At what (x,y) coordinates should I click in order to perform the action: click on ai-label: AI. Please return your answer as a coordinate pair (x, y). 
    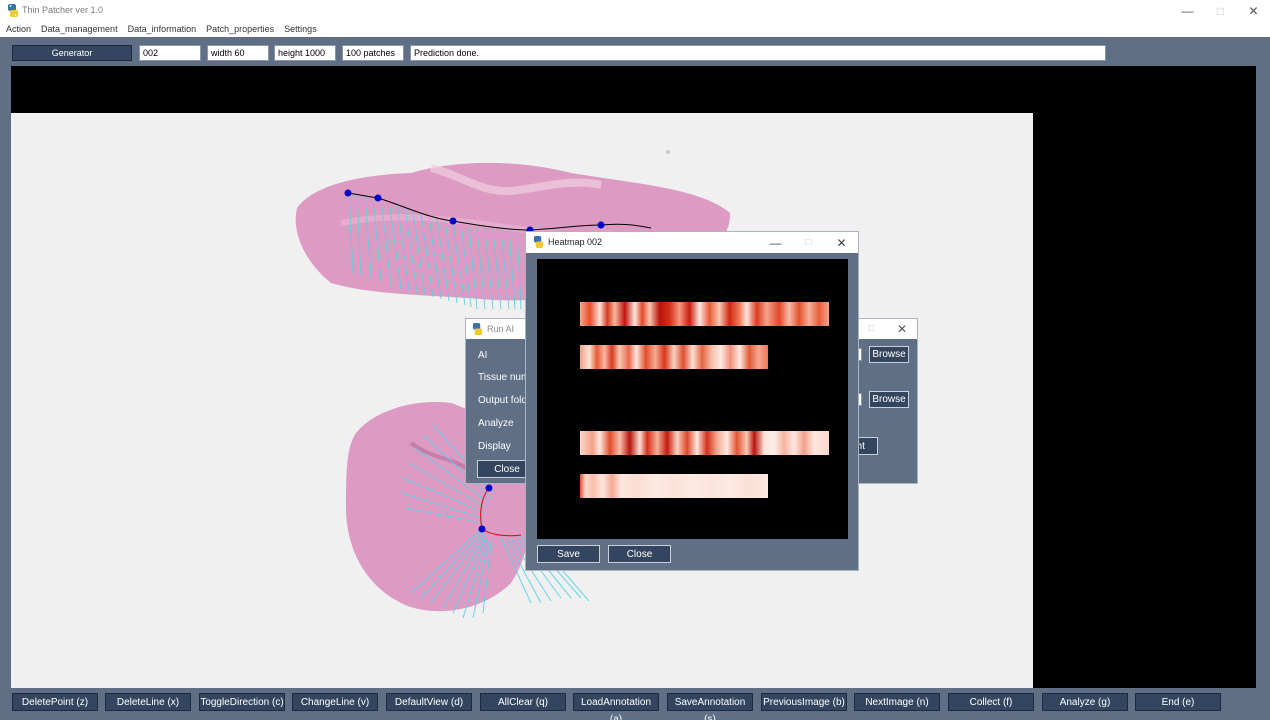
    Looking at the image, I should click on (483, 355).